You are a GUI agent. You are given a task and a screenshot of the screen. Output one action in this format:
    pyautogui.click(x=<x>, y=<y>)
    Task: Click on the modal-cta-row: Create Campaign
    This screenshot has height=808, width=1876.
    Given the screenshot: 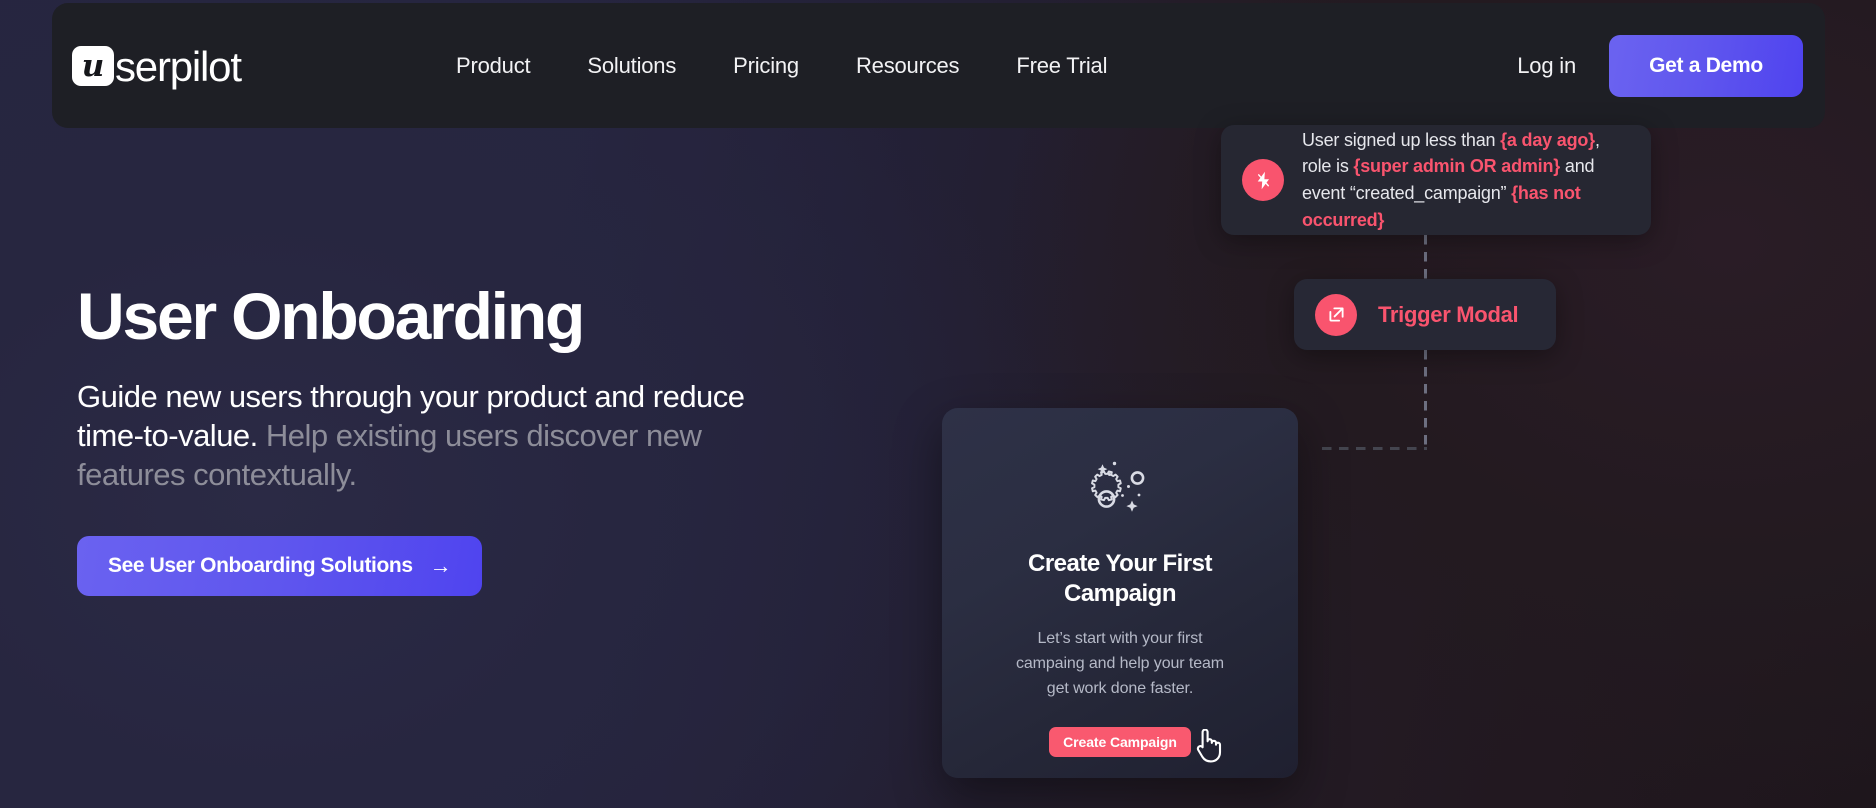 What is the action you would take?
    pyautogui.click(x=1135, y=745)
    